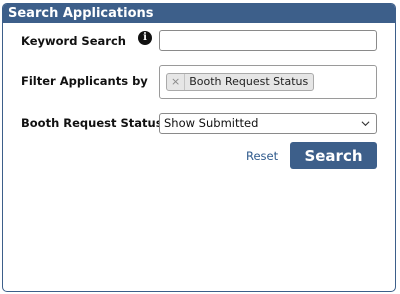  What do you see at coordinates (268, 123) in the screenshot?
I see `booth-request-status-select: Show Submitted` at bounding box center [268, 123].